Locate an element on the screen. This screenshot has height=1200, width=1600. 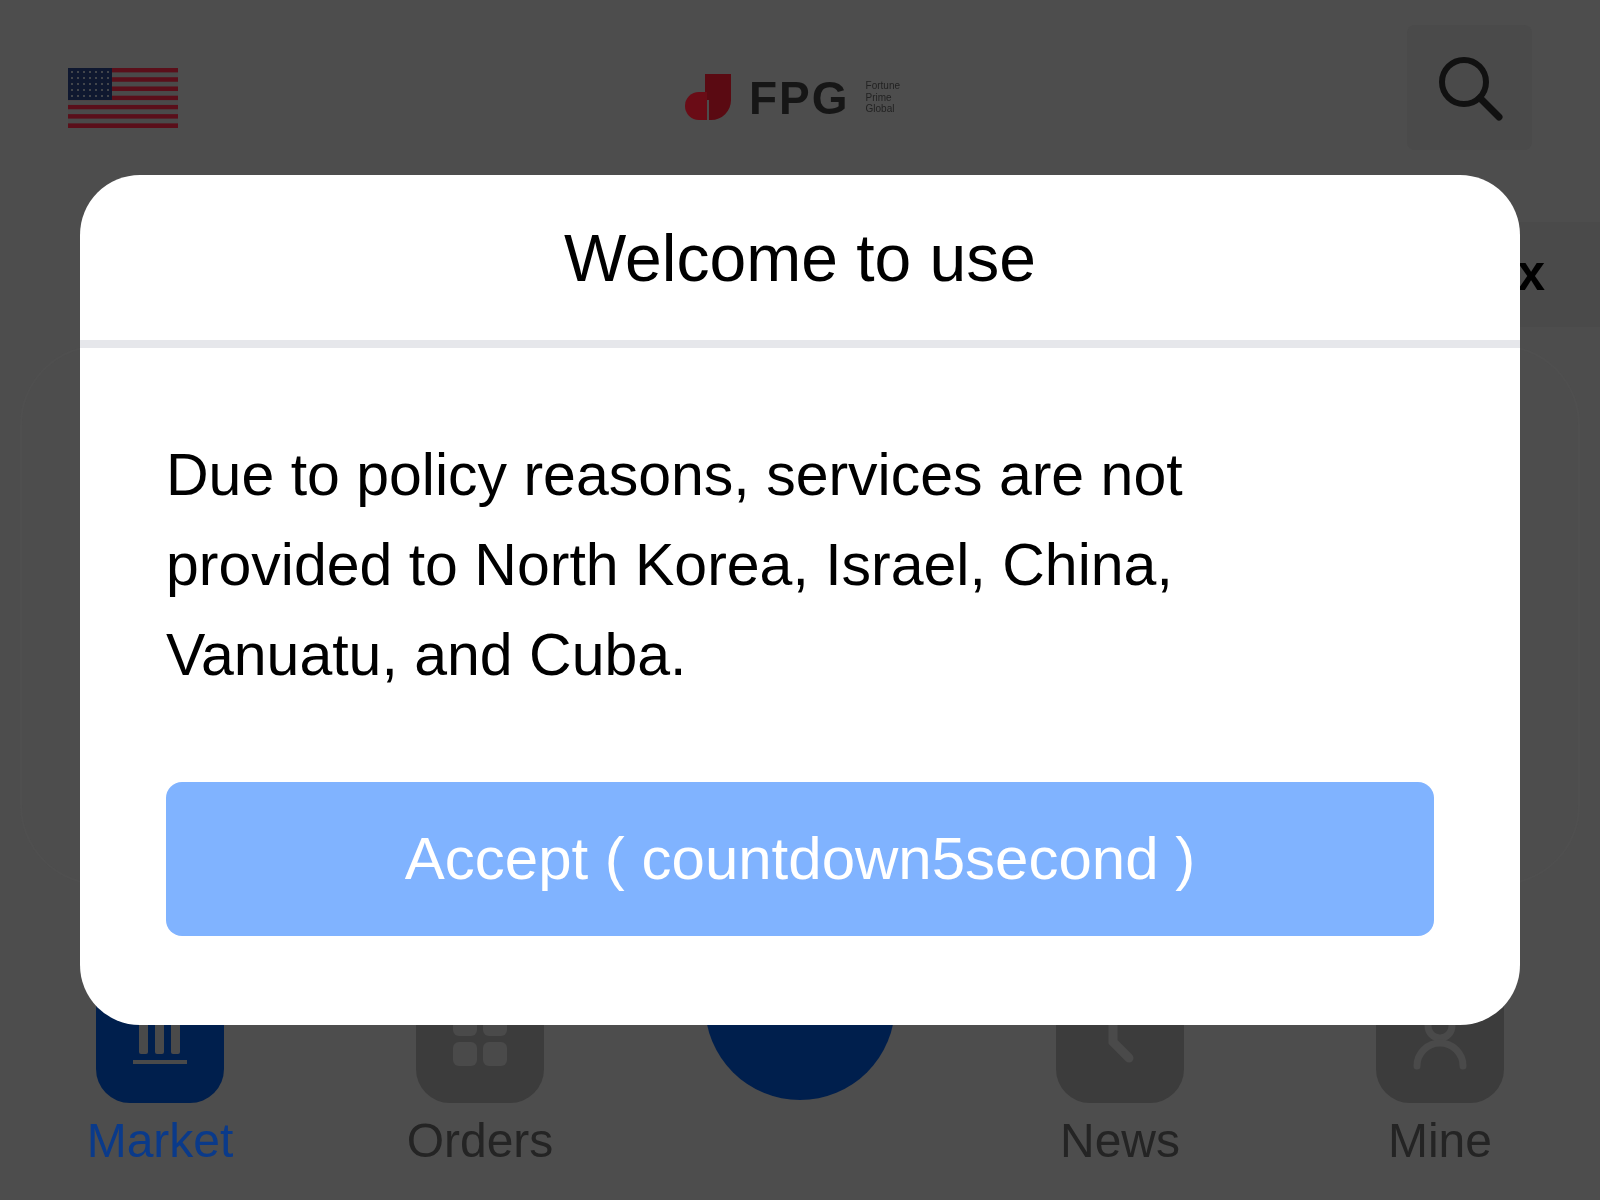
close-label: x is located at coordinates (1531, 273).